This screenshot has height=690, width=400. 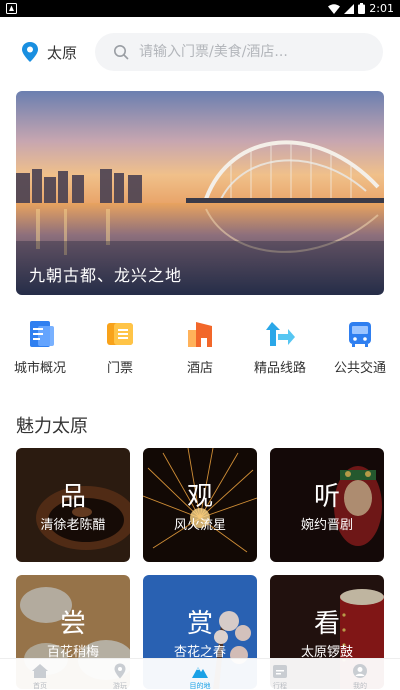 What do you see at coordinates (279, 368) in the screenshot?
I see `category-label: 精品线路` at bounding box center [279, 368].